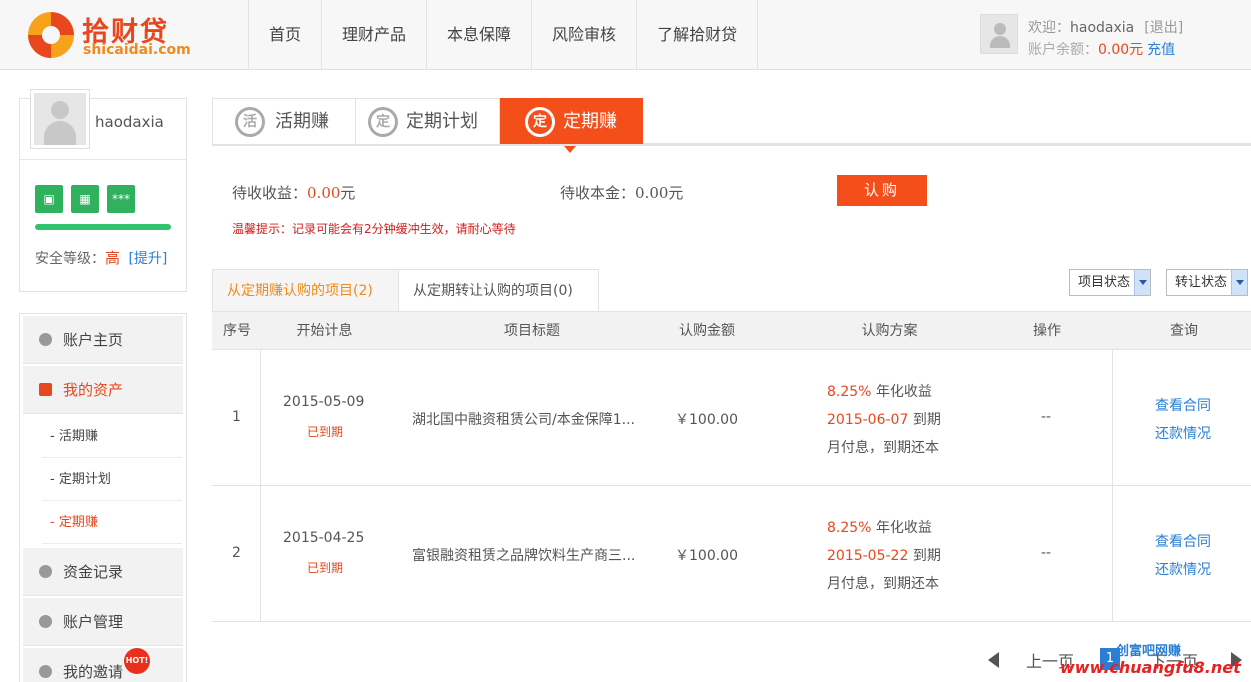 The height and width of the screenshot is (682, 1251). I want to click on nav-home: 首页, so click(286, 35).